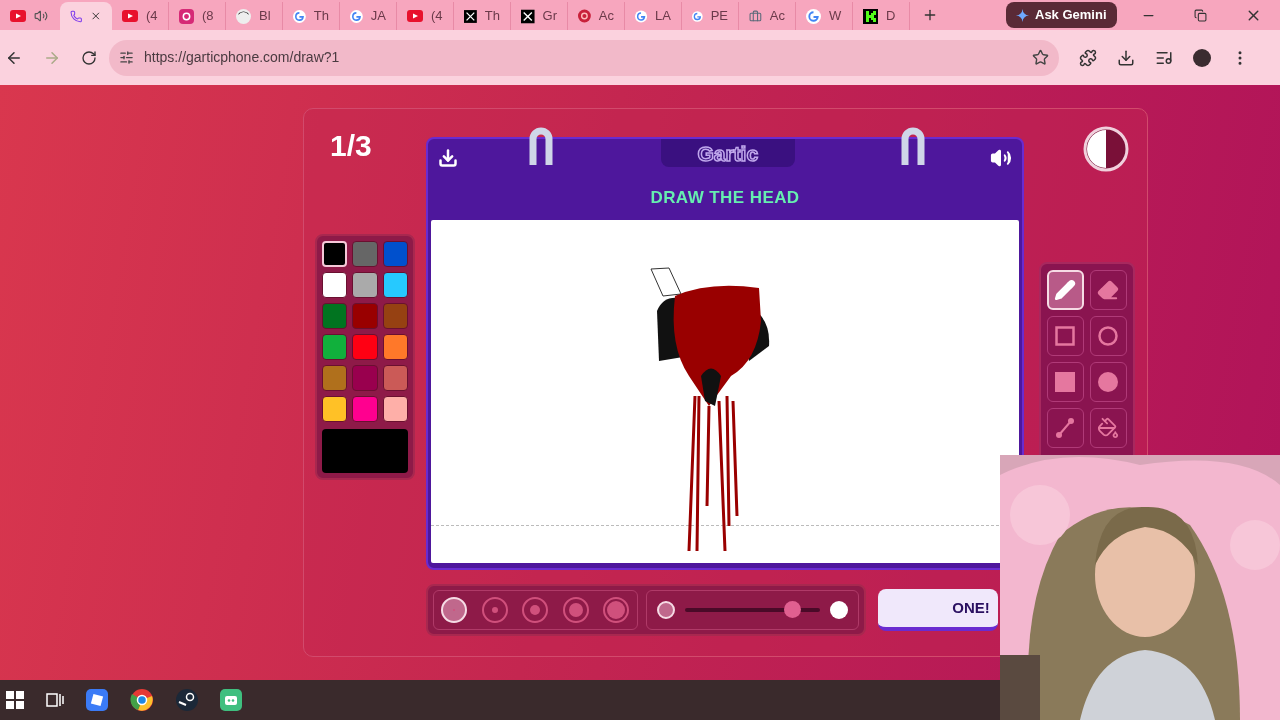 This screenshot has width=1280, height=720. I want to click on avatar-icon, so click(243, 16).